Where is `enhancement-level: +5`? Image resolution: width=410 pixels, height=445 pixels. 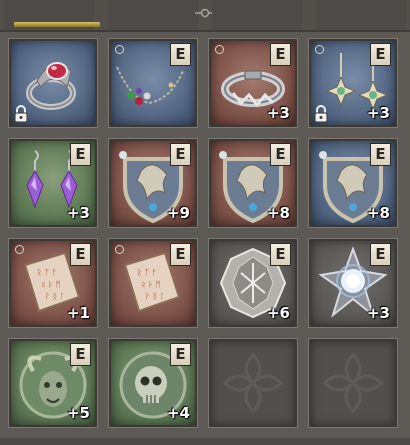
enhancement-level: +5 is located at coordinates (78, 413).